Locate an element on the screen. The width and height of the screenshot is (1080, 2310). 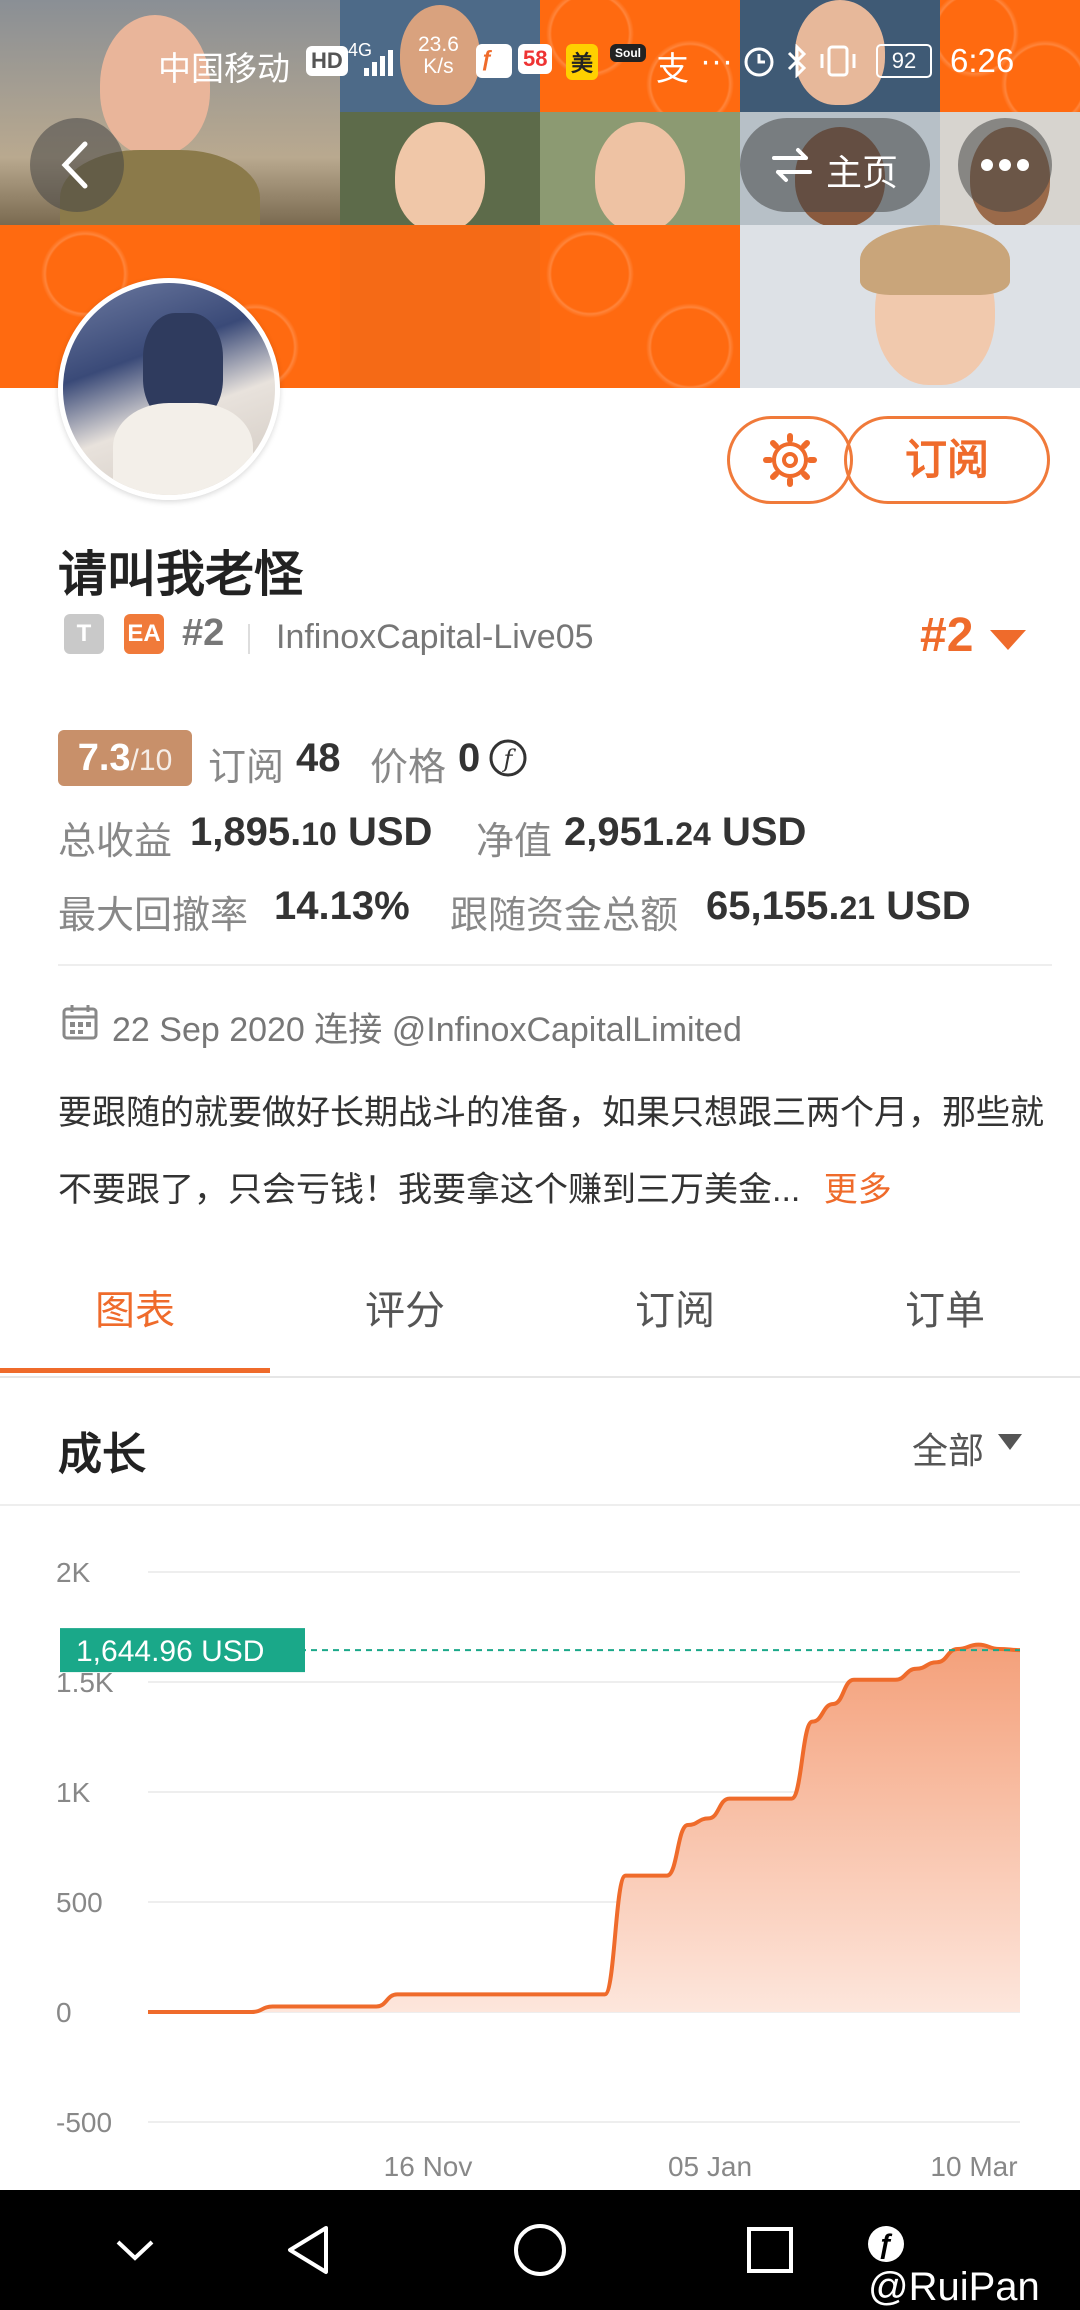
tab-orders: 订单 is located at coordinates (945, 1311).